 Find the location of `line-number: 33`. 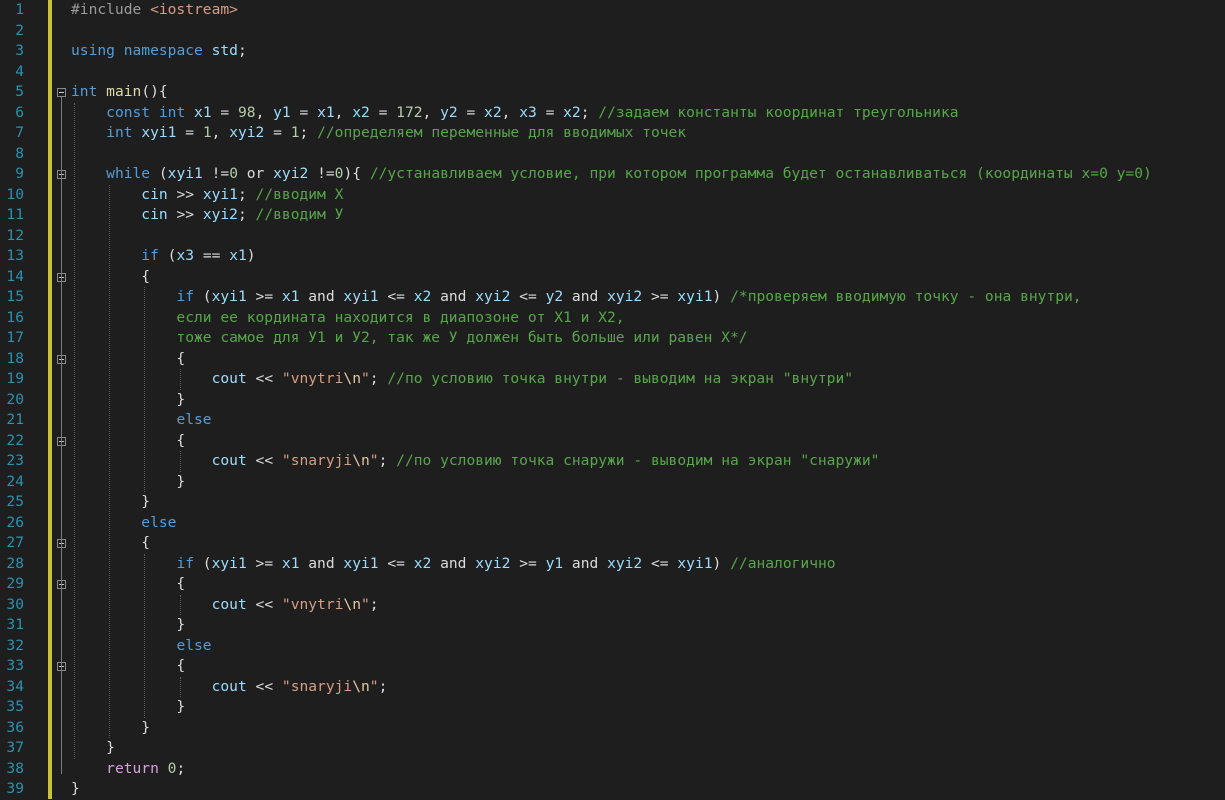

line-number: 33 is located at coordinates (15, 665).